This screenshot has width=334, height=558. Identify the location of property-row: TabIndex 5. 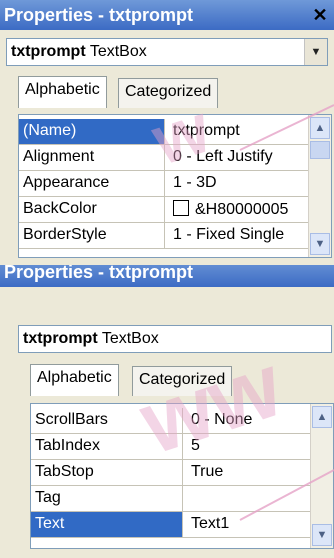
(172, 447).